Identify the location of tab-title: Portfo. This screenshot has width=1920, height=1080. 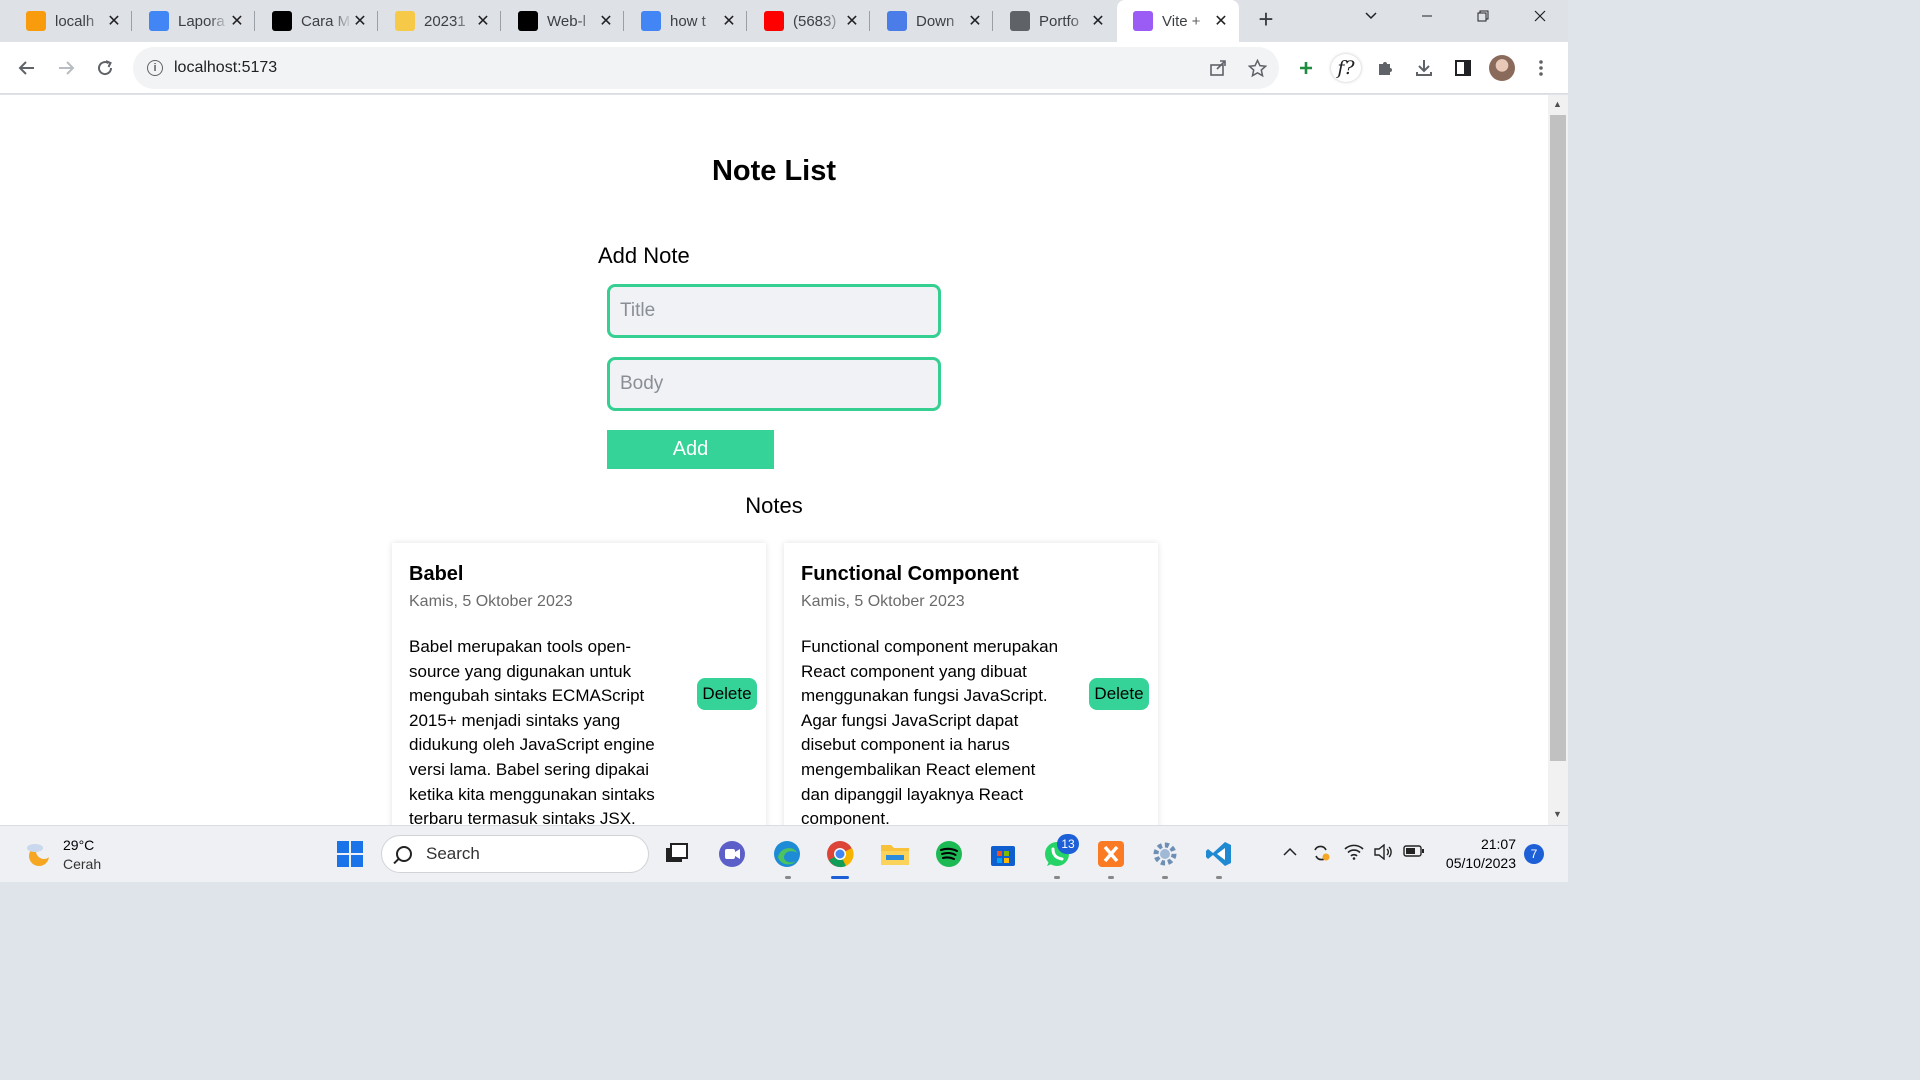
(1059, 21).